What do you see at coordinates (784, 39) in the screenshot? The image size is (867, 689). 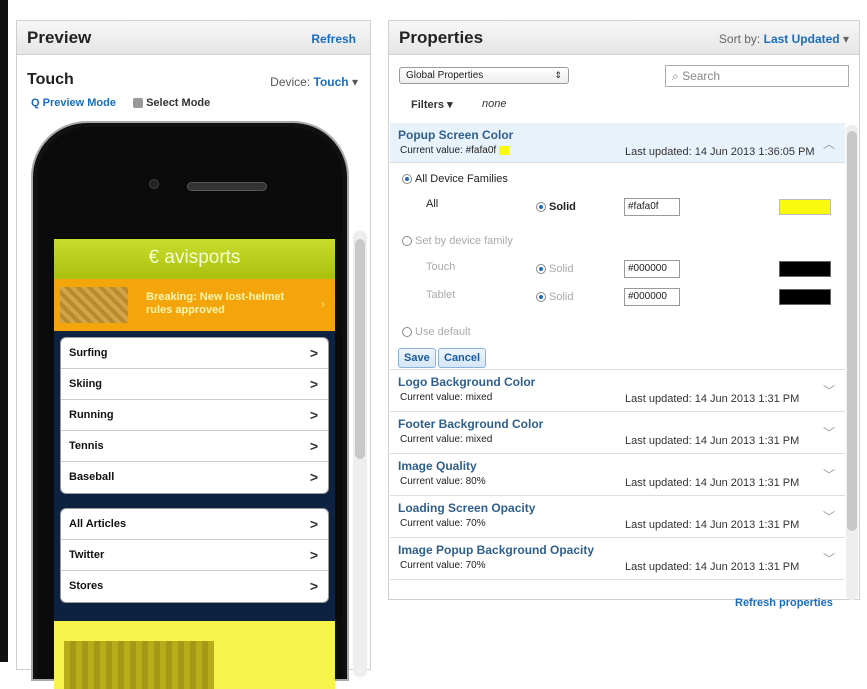 I see `sort-selector: Sort by: Last Updated ▾` at bounding box center [784, 39].